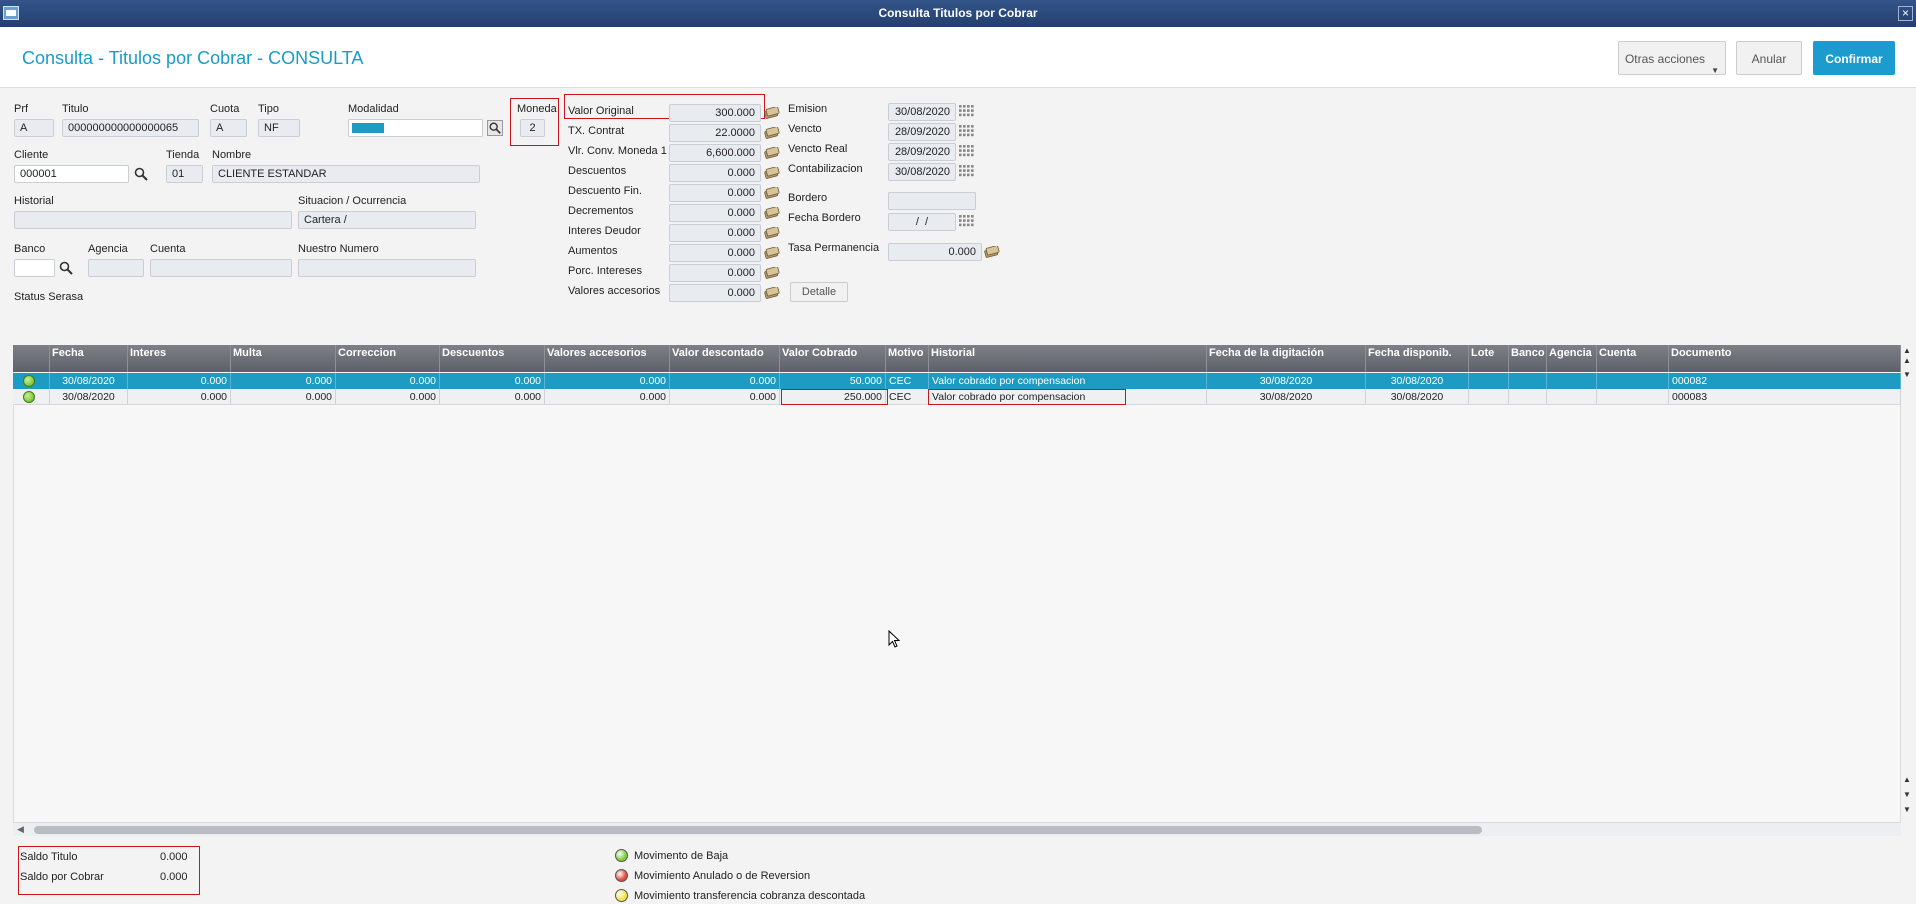 This screenshot has width=1916, height=904. I want to click on column-header: Valores accesorios, so click(607, 358).